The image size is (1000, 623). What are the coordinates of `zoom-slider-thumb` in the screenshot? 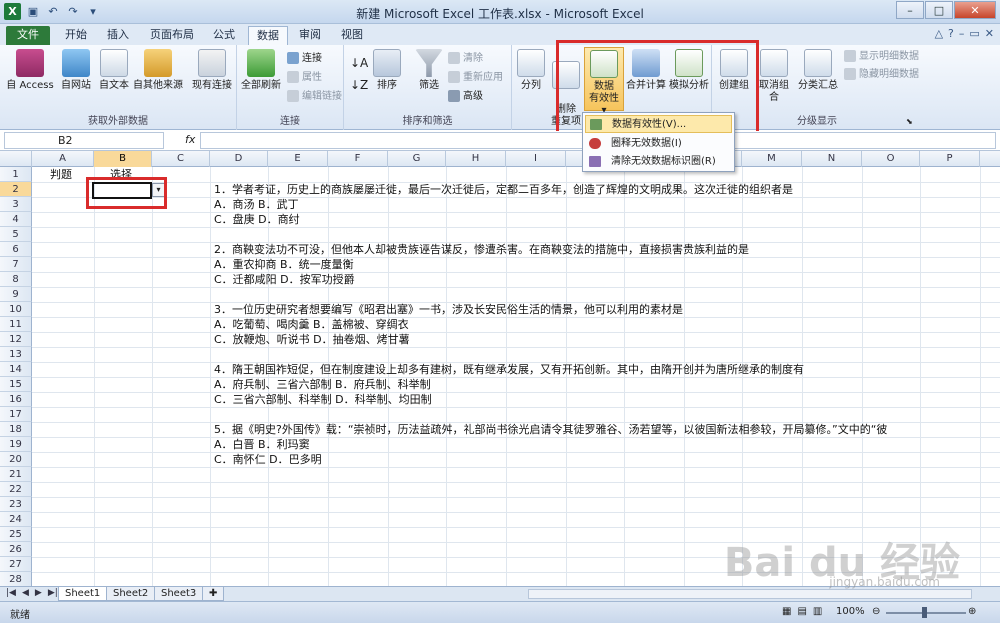 It's located at (924, 612).